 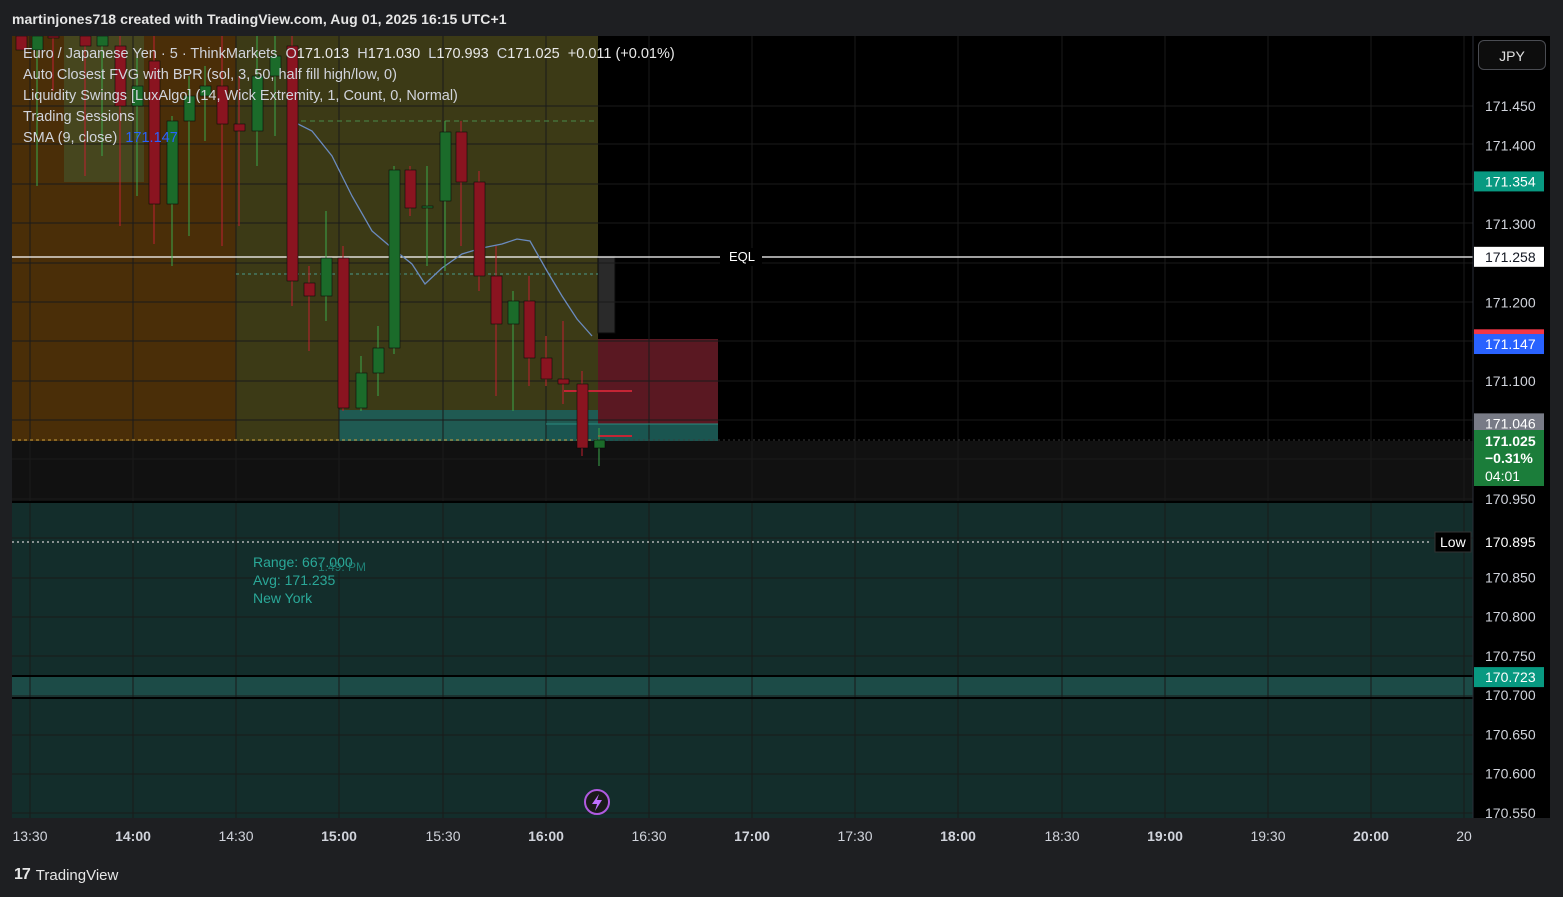 I want to click on price-tick: 170.600, so click(x=1510, y=774).